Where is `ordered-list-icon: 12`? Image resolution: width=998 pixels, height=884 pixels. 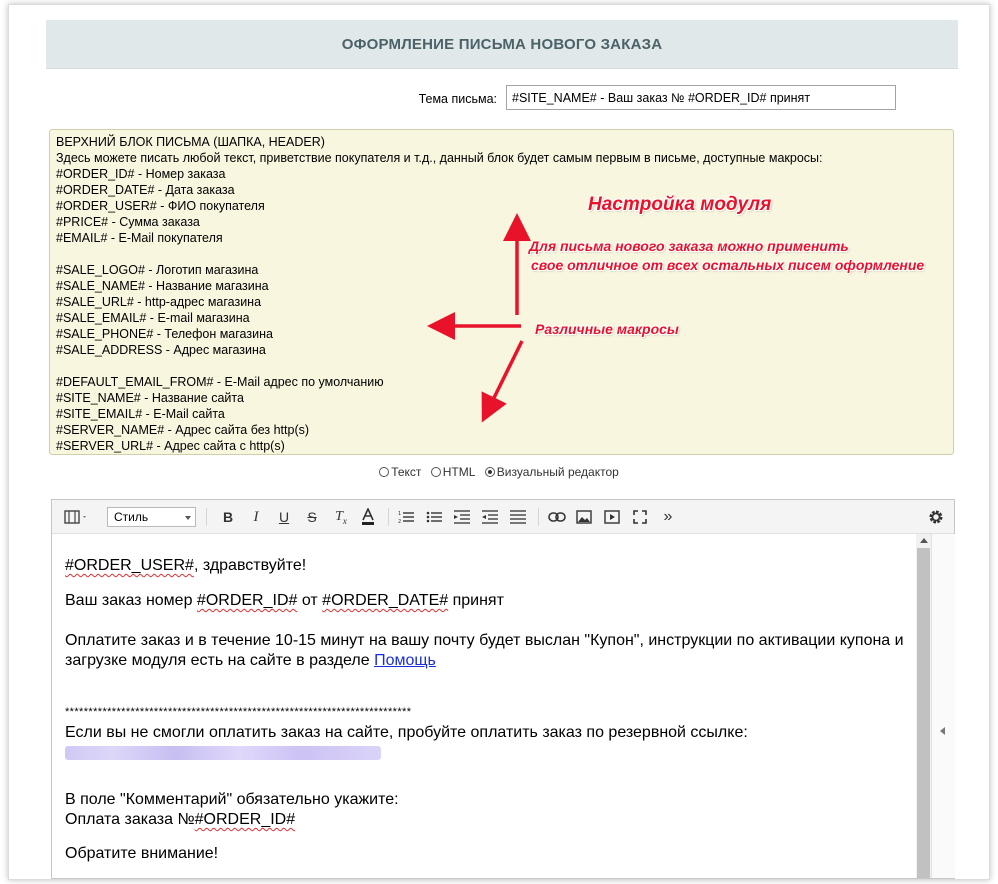
ordered-list-icon: 12 is located at coordinates (406, 517).